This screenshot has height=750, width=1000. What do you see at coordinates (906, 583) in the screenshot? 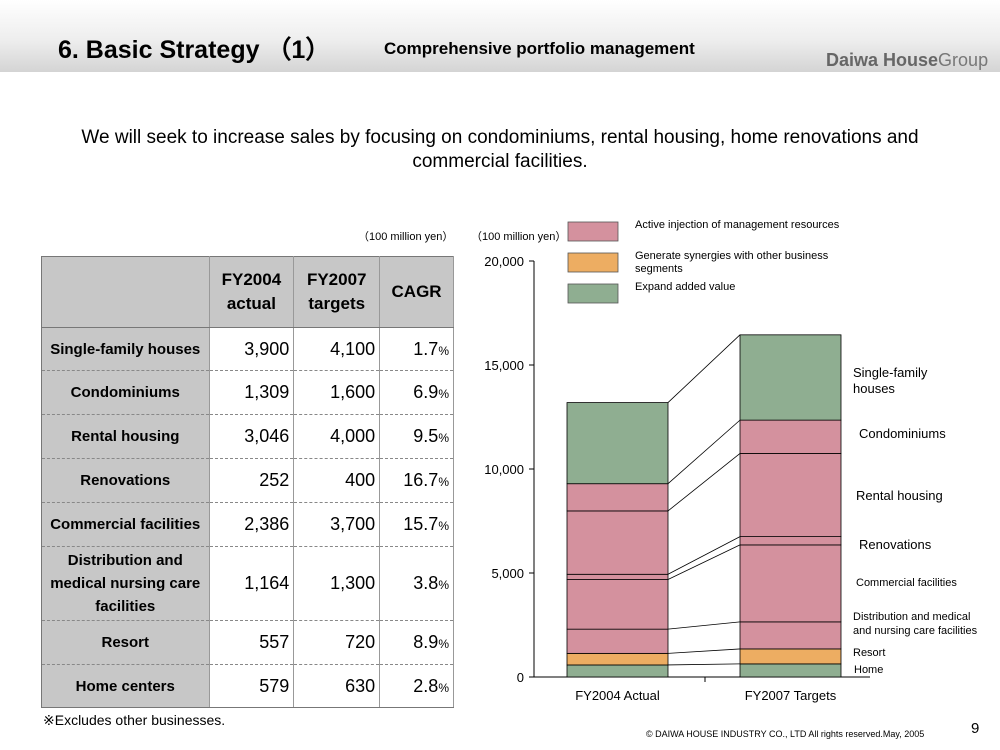
I see `series-label: Commercial facilities` at bounding box center [906, 583].